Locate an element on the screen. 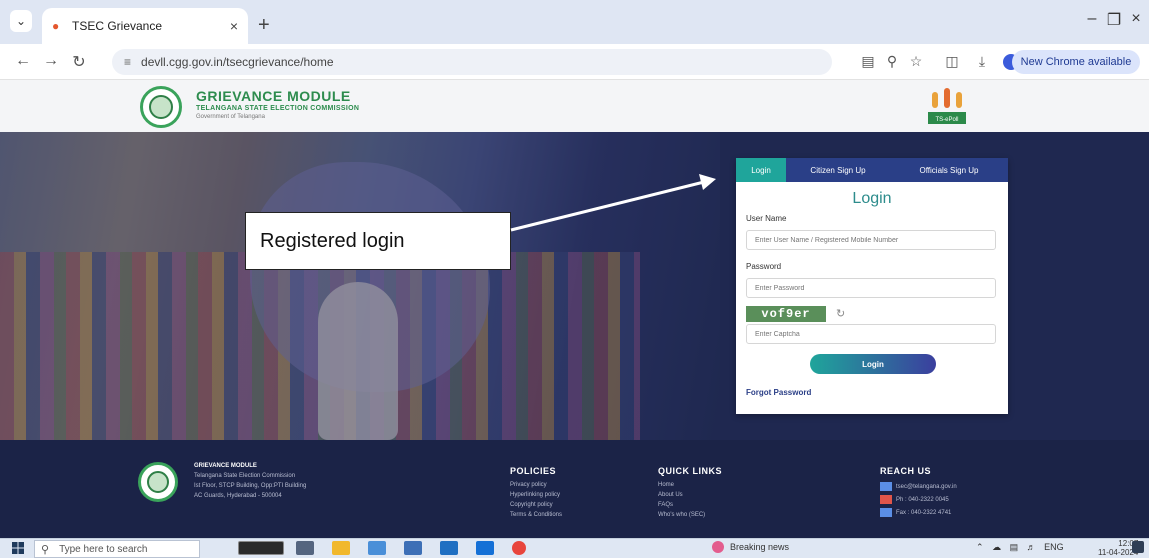 The image size is (1149, 558). translate-icon: ▤ is located at coordinates (868, 61).